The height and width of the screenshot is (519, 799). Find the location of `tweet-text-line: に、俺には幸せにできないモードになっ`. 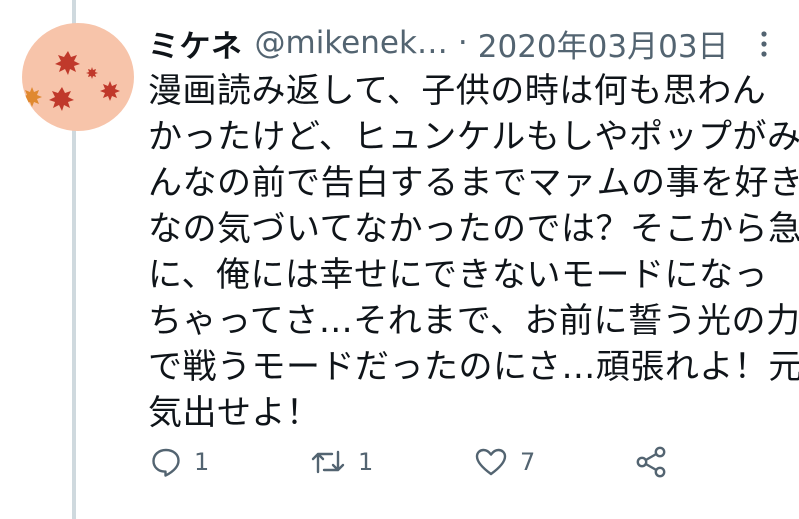

tweet-text-line: に、俺には幸せにできないモードになっ is located at coordinates (458, 275).